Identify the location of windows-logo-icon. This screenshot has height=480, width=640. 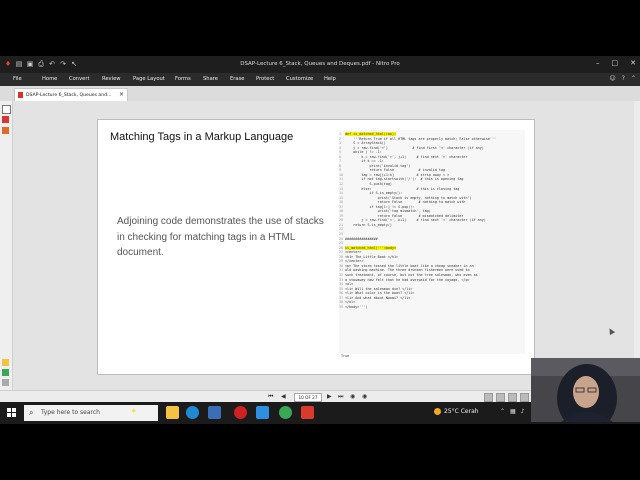
(9, 410).